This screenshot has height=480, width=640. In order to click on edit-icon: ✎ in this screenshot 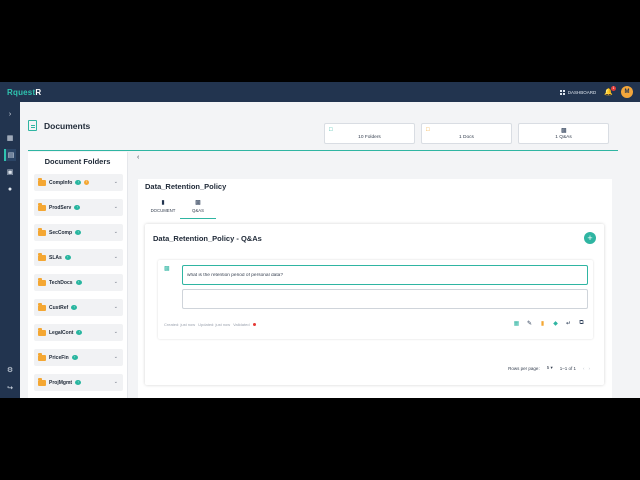, I will do `click(529, 323)`.